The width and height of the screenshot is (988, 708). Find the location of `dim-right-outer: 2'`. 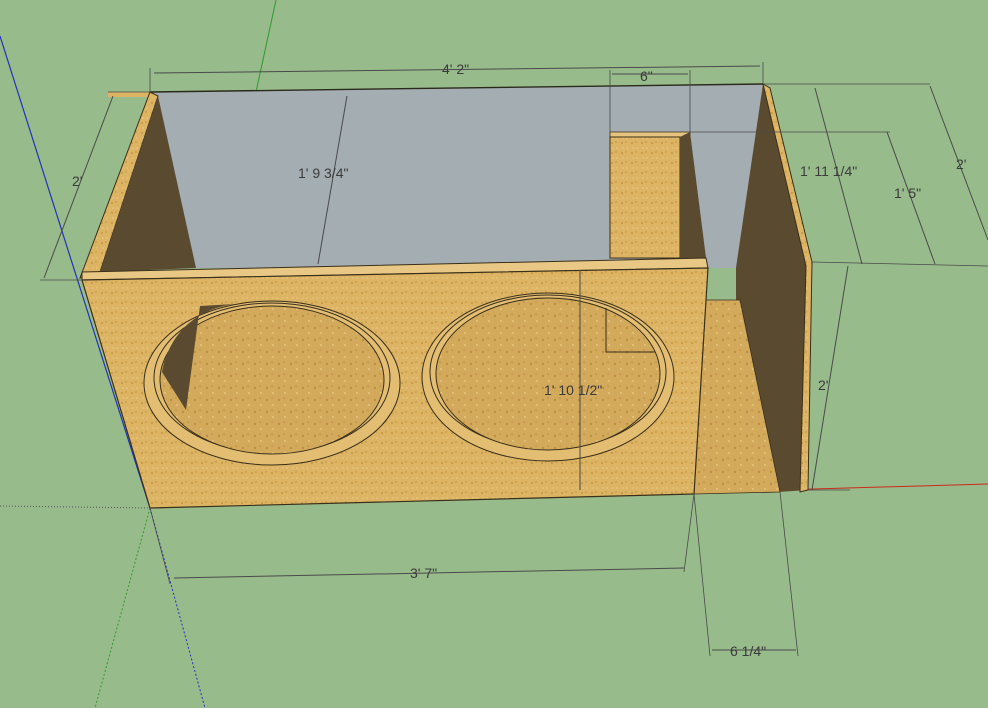

dim-right-outer: 2' is located at coordinates (961, 164).